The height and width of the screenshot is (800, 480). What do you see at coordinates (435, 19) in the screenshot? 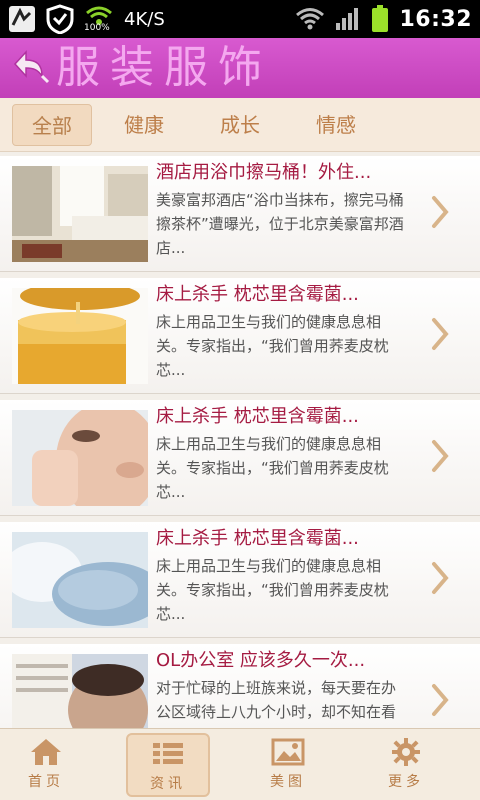
I see `clock: 16:32` at bounding box center [435, 19].